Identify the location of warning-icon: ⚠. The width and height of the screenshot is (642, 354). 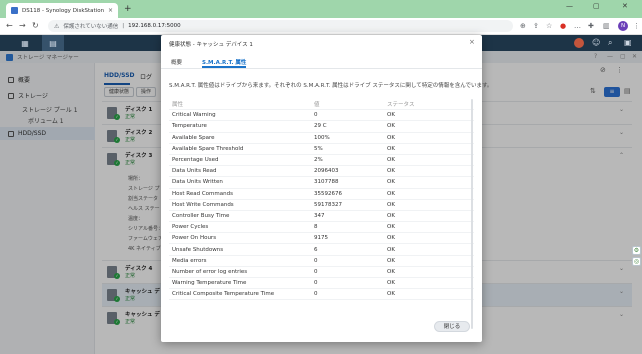
(57, 26).